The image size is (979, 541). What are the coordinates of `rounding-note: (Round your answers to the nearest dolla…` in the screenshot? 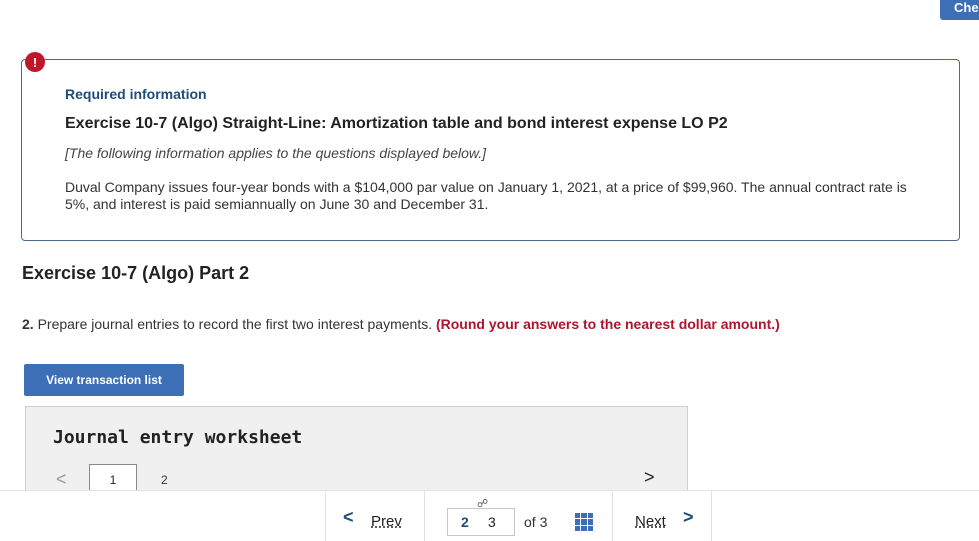 It's located at (607, 324).